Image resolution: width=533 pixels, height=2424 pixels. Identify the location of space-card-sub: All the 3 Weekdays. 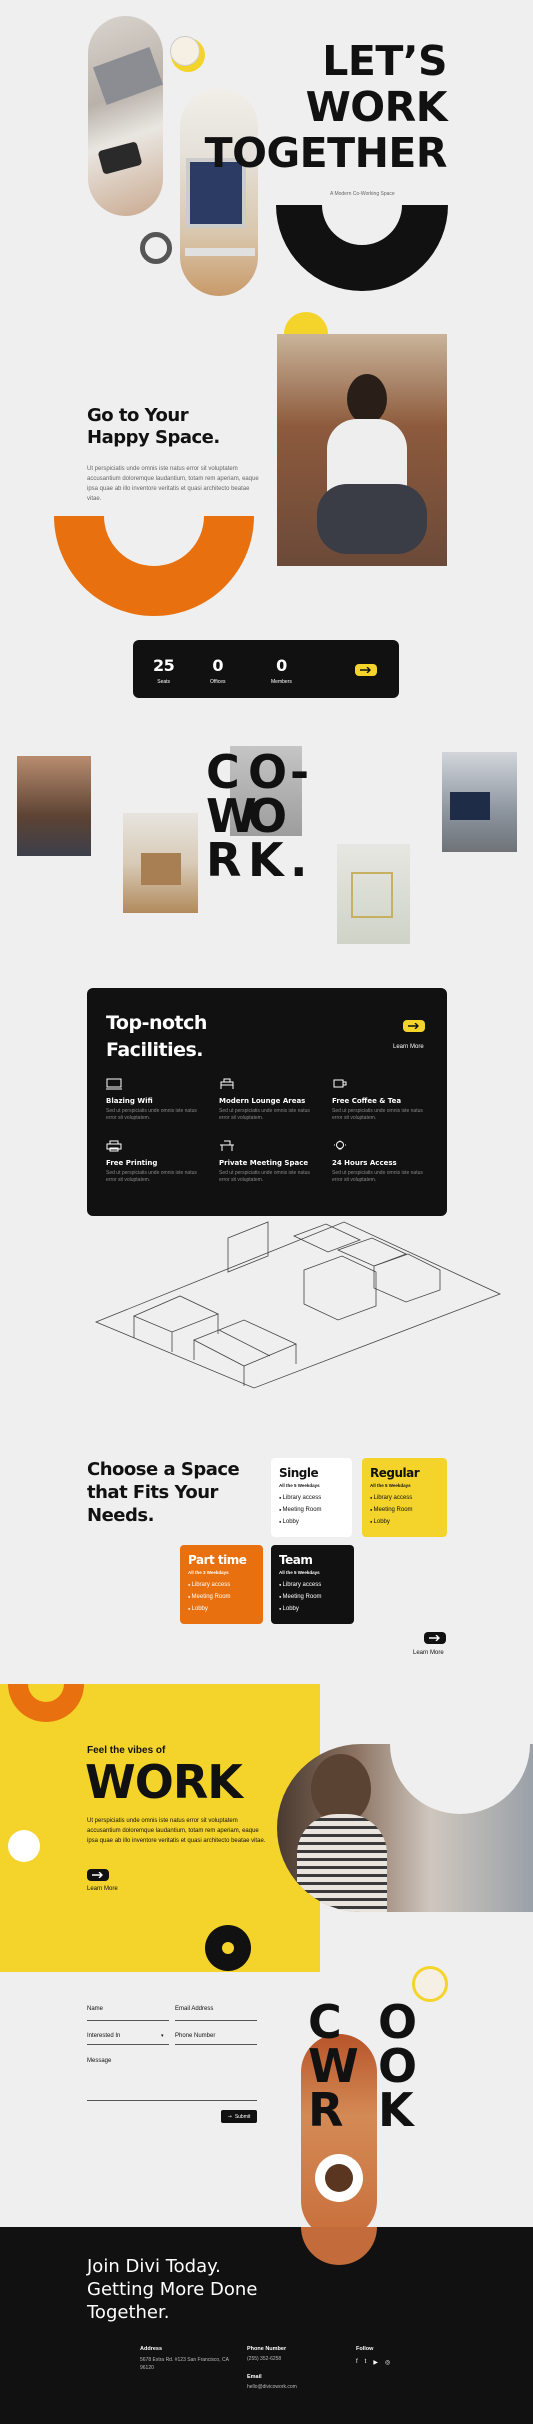
(208, 1572).